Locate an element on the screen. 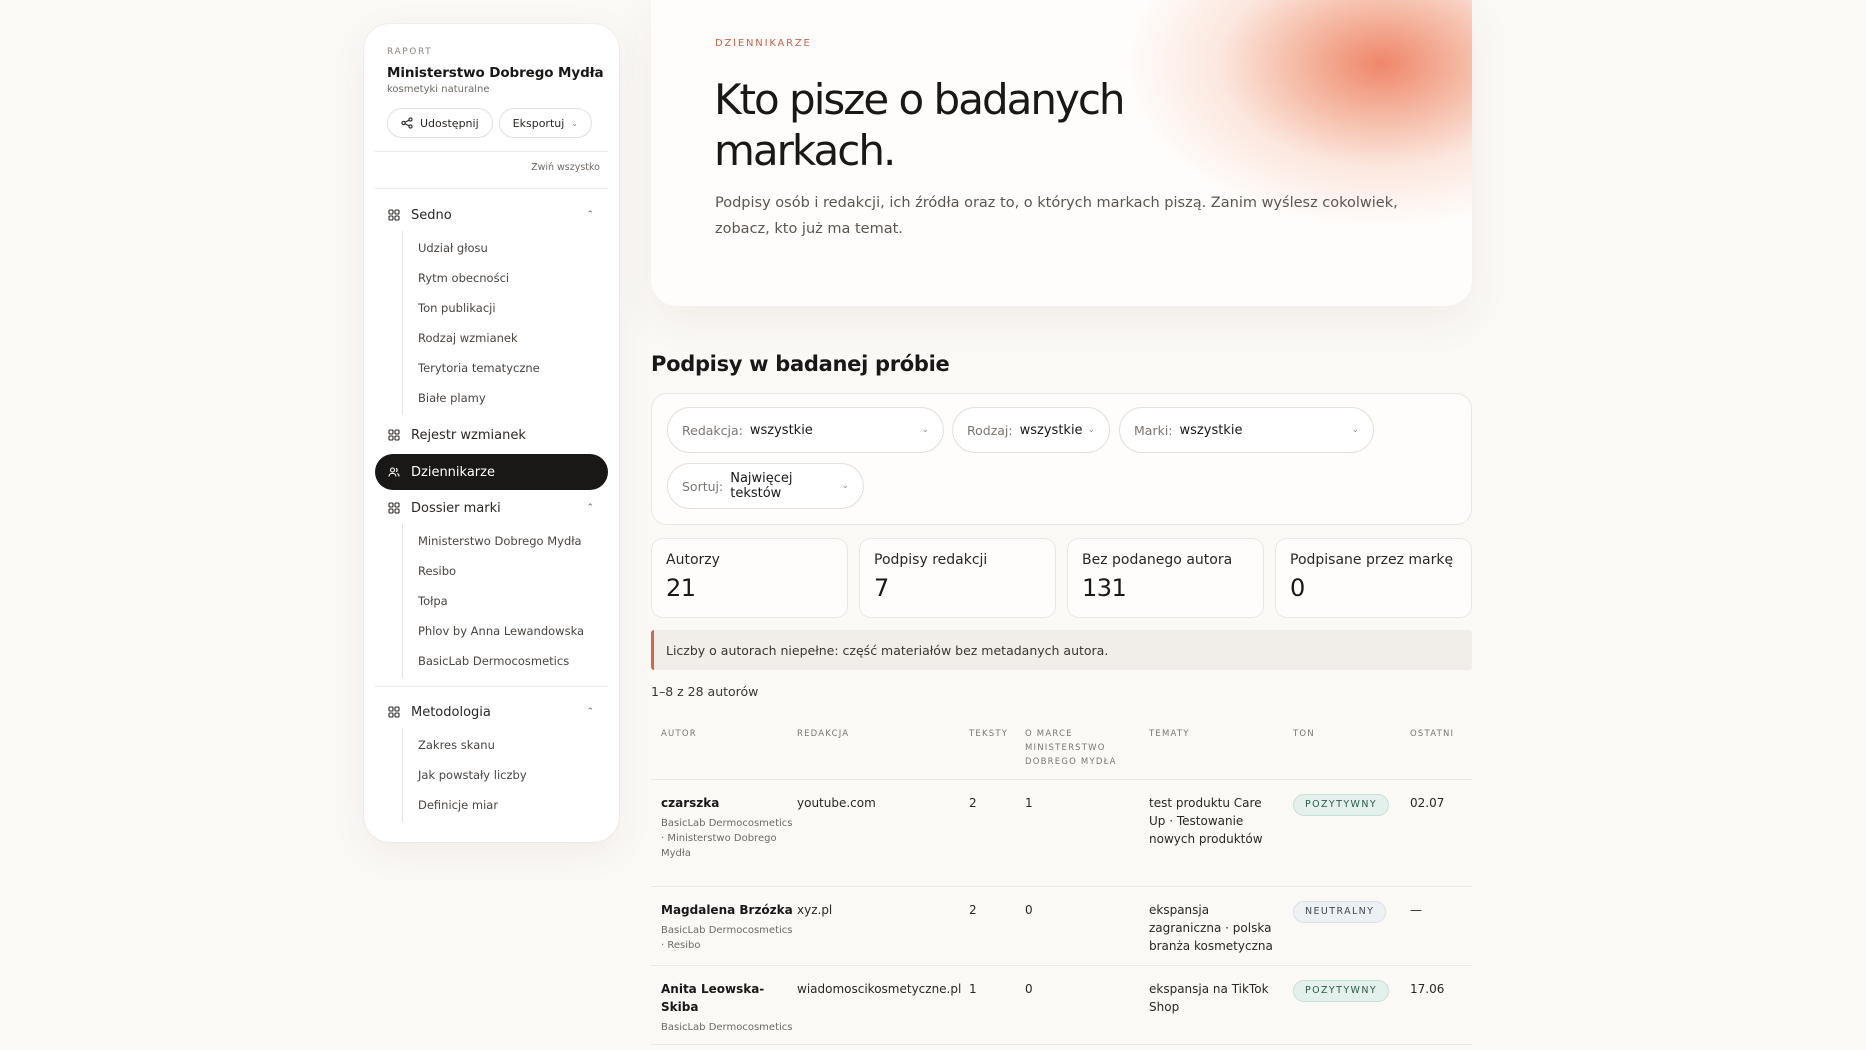  nav-subitem: Białe plamy is located at coordinates (505, 398).